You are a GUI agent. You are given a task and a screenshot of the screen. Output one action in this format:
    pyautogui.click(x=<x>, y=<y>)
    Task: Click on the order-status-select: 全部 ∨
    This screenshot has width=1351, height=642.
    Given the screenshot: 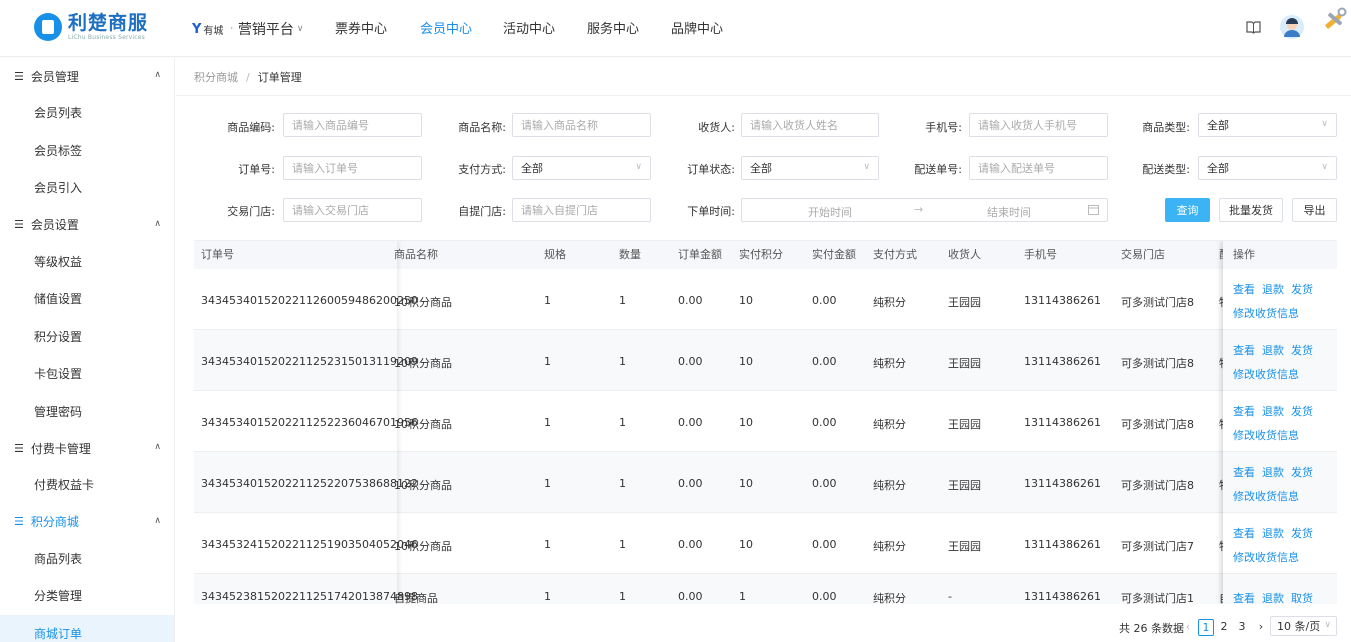 What is the action you would take?
    pyautogui.click(x=810, y=168)
    